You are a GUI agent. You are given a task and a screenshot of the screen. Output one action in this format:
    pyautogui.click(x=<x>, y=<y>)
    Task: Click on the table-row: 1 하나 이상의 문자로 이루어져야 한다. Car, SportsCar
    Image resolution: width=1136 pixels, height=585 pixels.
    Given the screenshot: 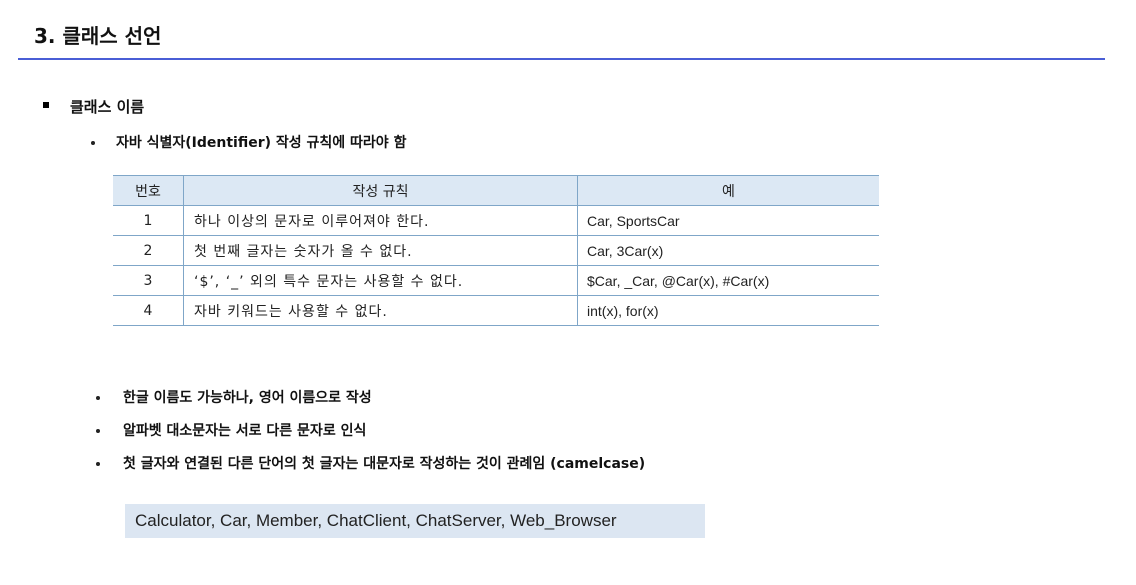 What is the action you would take?
    pyautogui.click(x=496, y=220)
    